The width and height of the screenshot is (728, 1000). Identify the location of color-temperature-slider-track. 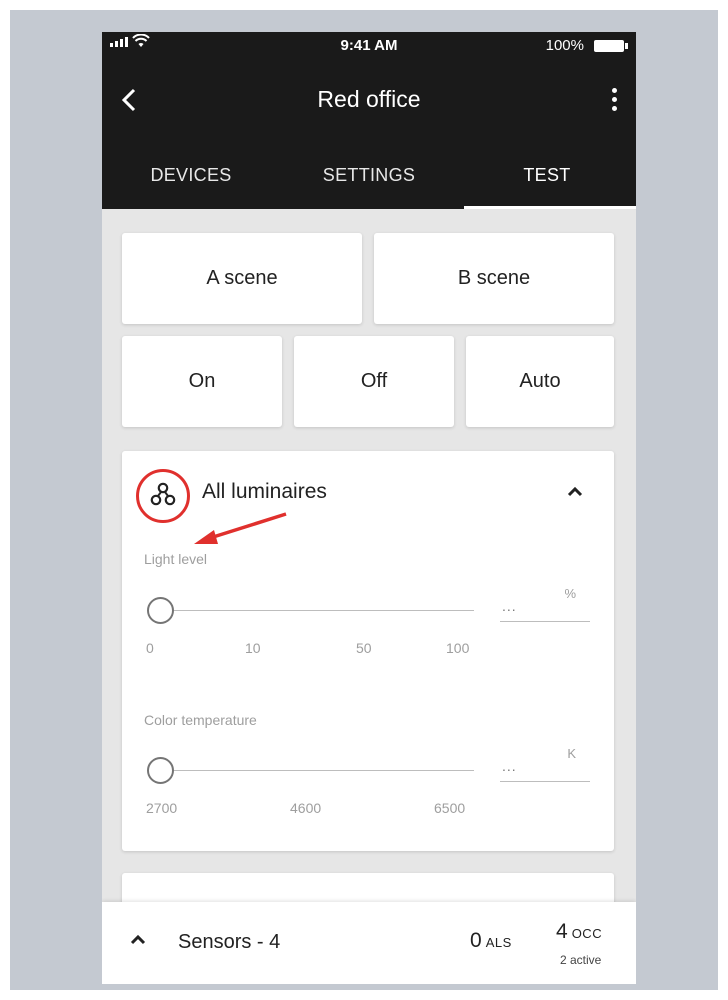
(318, 770).